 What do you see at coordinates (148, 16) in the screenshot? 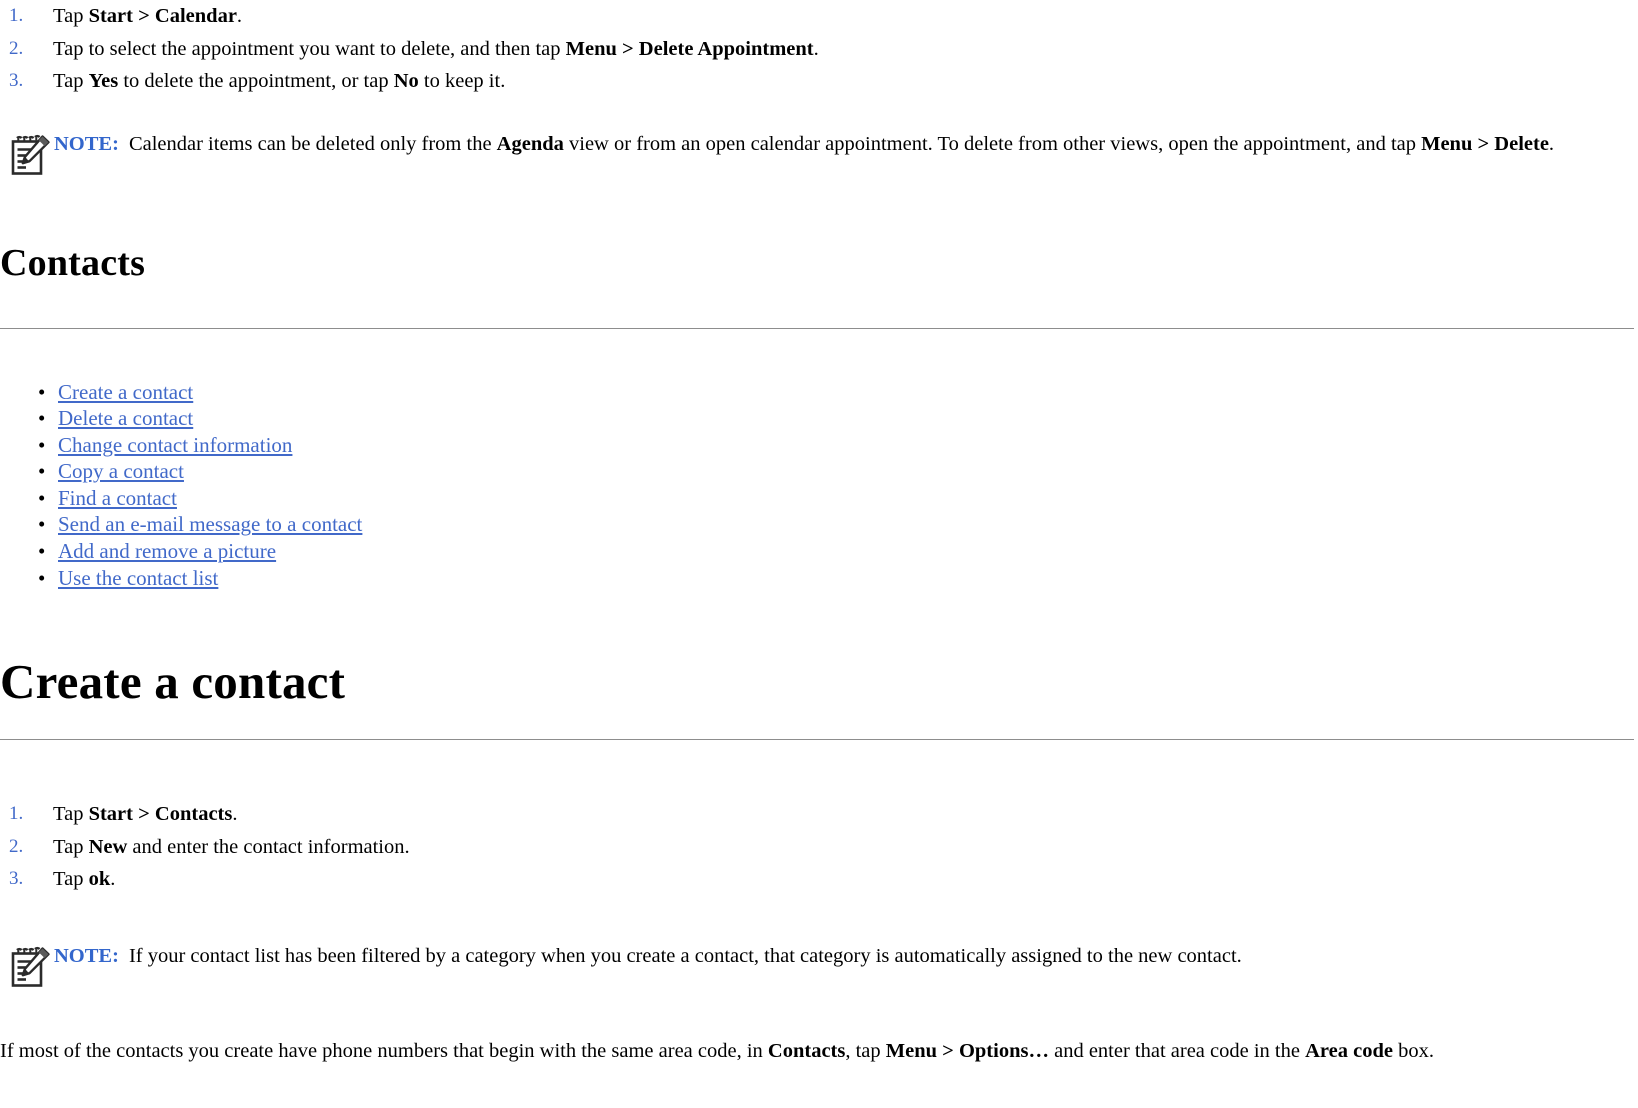
I see `step-text: Tap Start > Calendar.` at bounding box center [148, 16].